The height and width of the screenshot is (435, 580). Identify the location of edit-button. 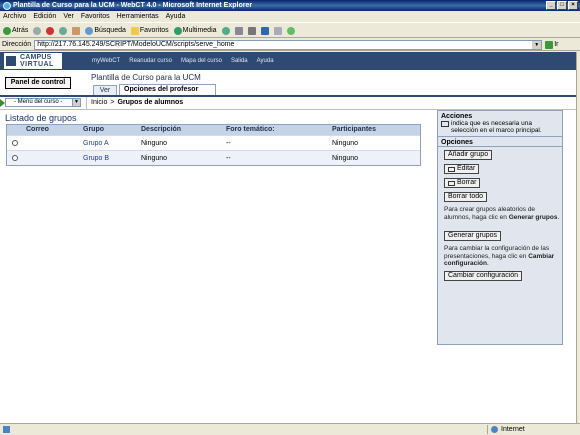
(264, 30).